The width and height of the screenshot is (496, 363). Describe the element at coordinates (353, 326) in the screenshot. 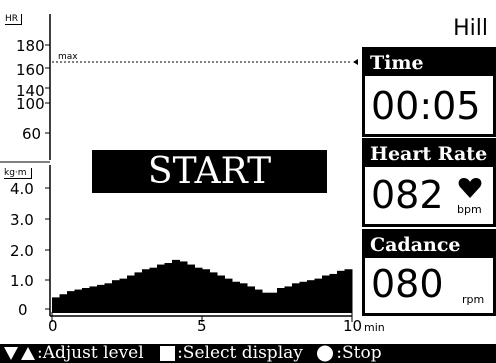

I see `x-tick-label: 10` at that location.